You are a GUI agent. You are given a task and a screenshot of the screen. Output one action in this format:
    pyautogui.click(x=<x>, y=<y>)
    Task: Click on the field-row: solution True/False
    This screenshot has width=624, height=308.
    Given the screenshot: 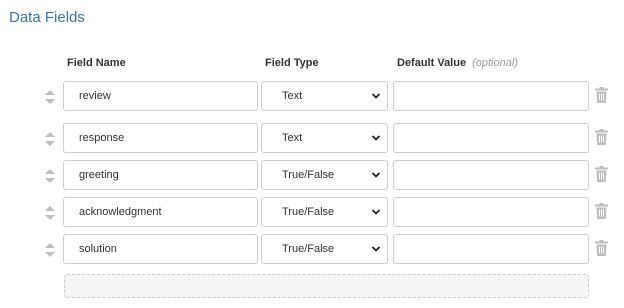 What is the action you would take?
    pyautogui.click(x=312, y=250)
    